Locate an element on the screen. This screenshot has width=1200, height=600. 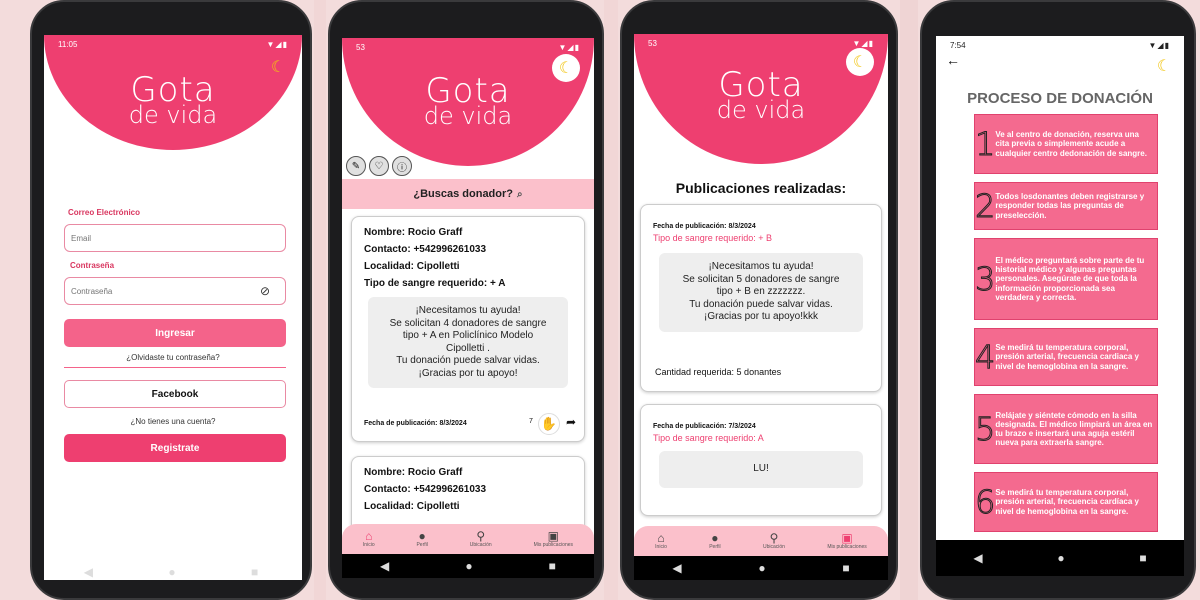
status-bar: 53 ▼◢▮ is located at coordinates (468, 47).